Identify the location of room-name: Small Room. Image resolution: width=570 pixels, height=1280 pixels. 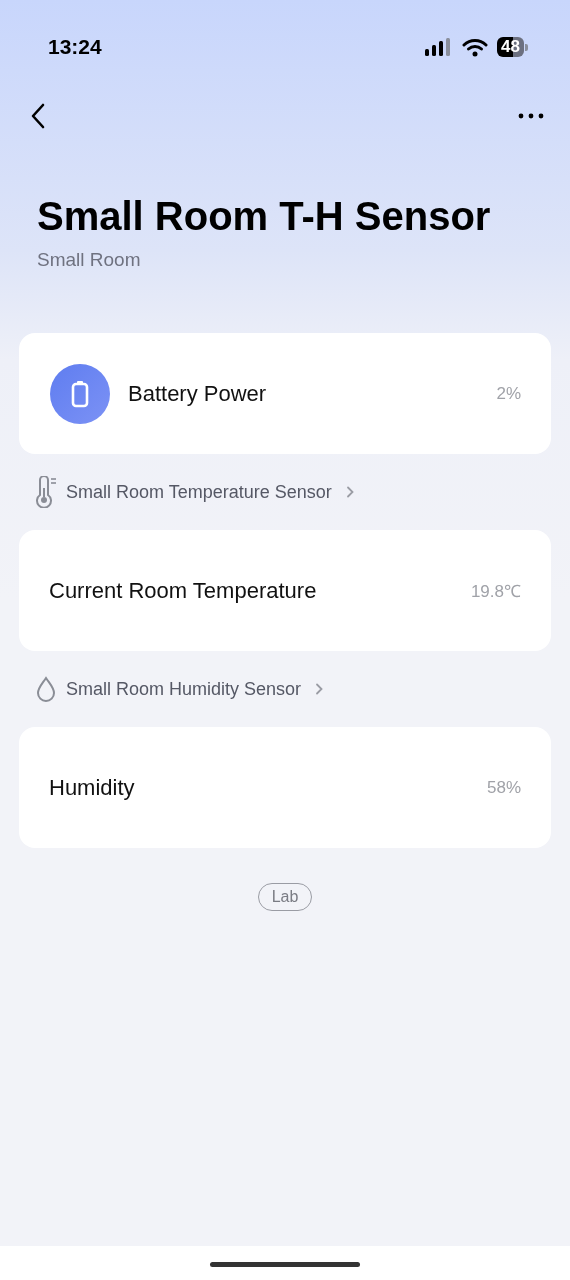
(89, 260).